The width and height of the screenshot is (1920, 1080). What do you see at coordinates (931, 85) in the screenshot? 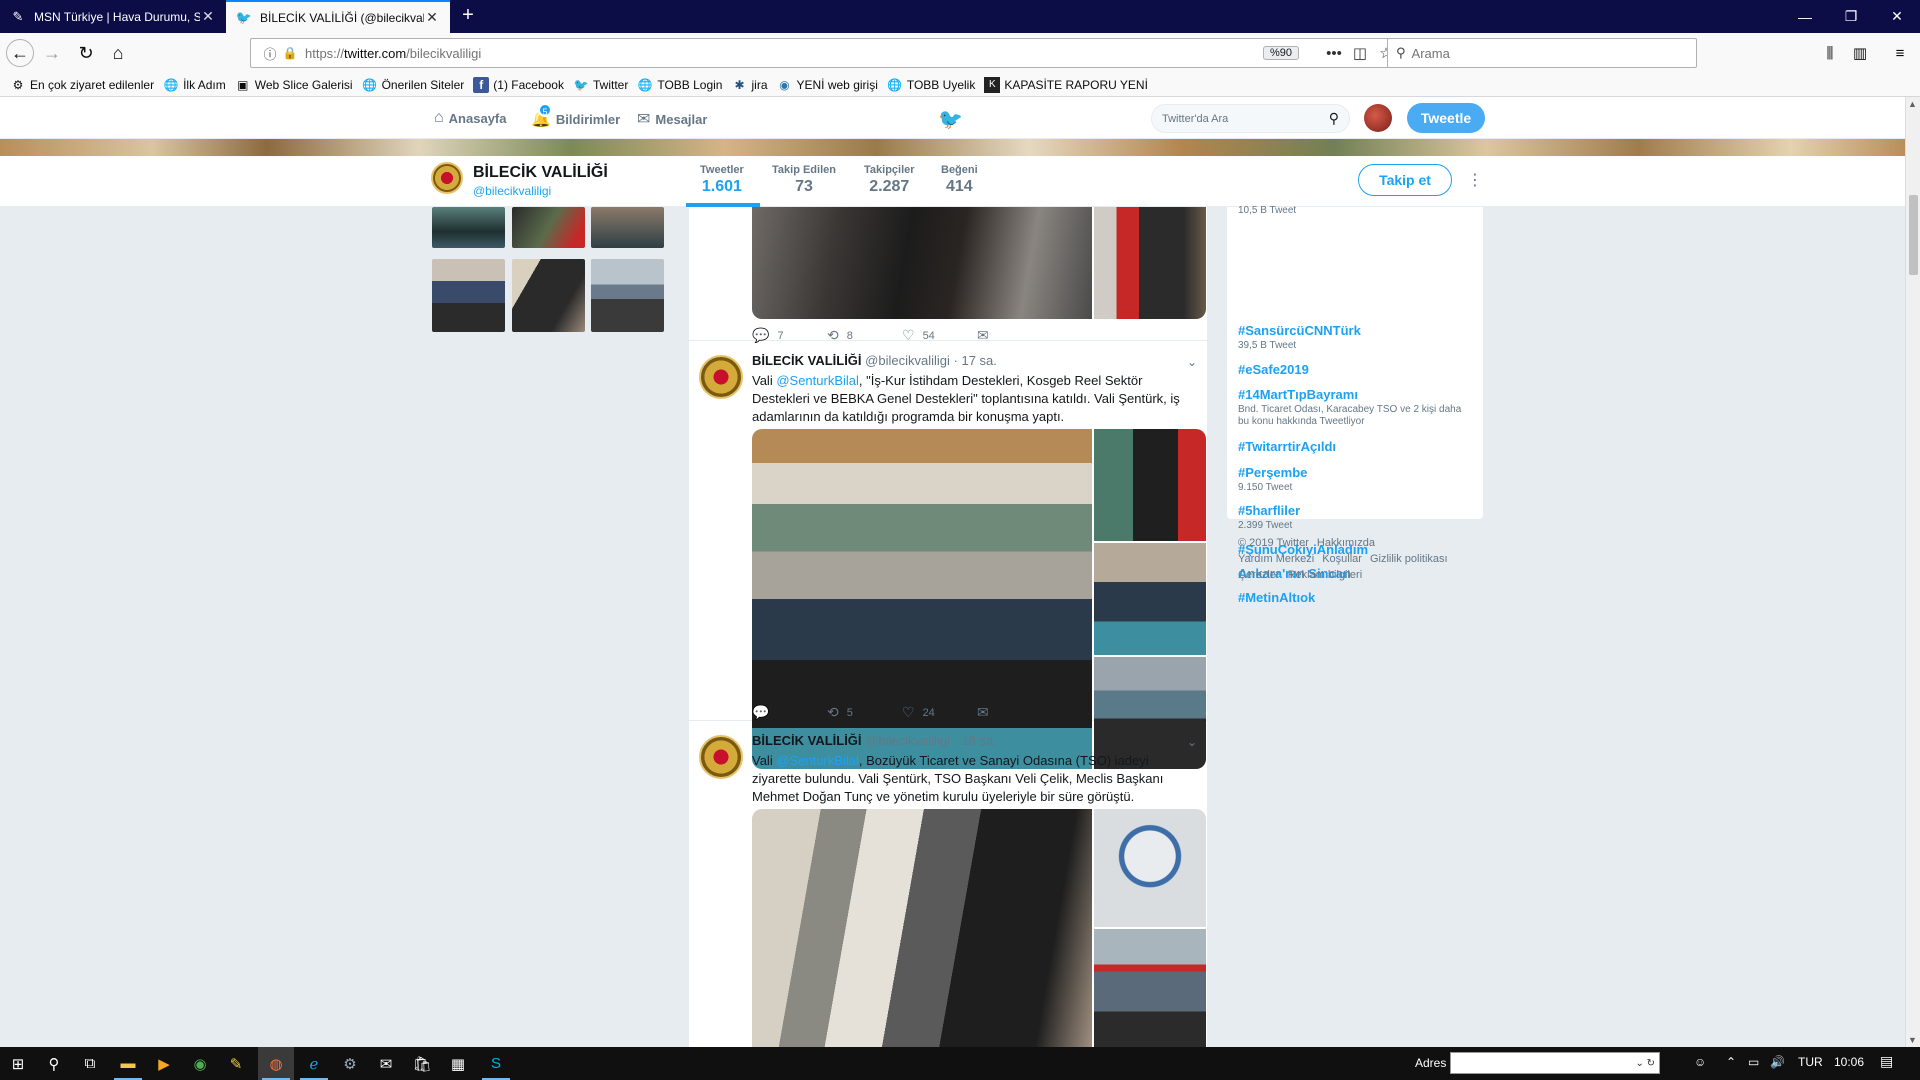
I see `bookmark-tobb-uyelik: 🌐 TOBB Uyelik` at bounding box center [931, 85].